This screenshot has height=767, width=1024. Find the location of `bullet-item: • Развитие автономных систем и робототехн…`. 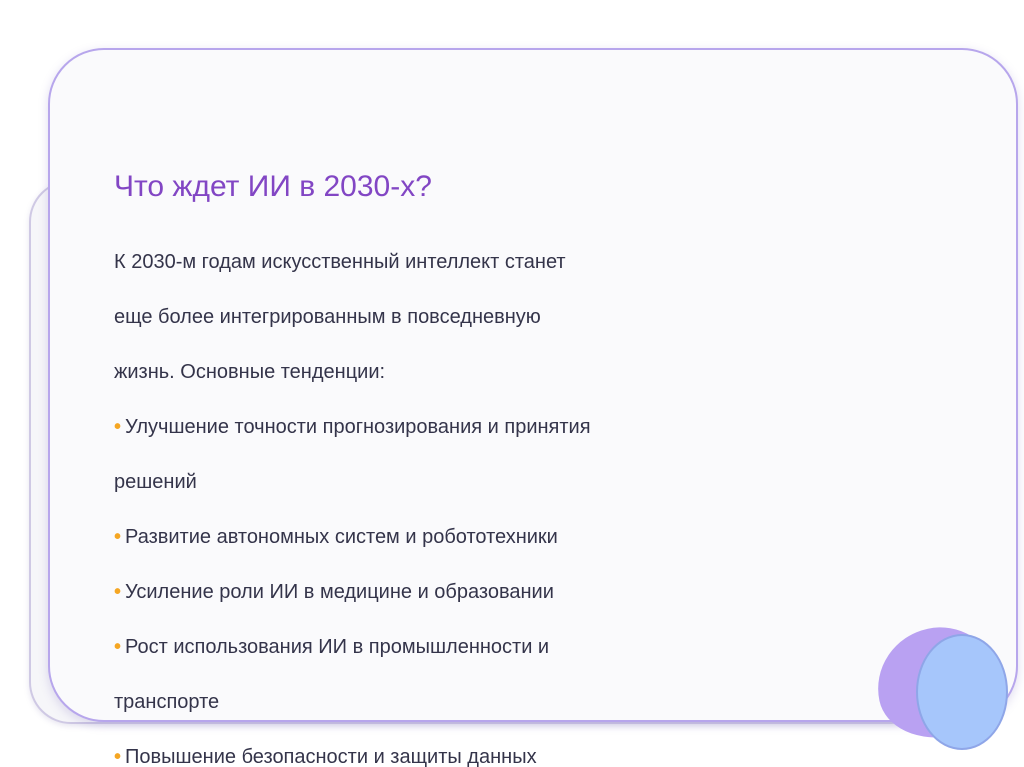

bullet-item: • Развитие автономных систем и робототехн… is located at coordinates (464, 544).